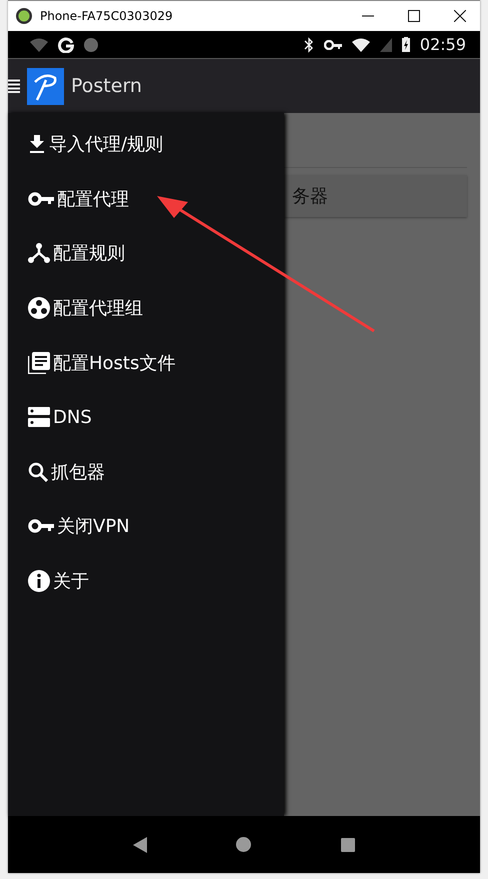 The image size is (488, 879). What do you see at coordinates (39, 45) in the screenshot?
I see `wifi-icon` at bounding box center [39, 45].